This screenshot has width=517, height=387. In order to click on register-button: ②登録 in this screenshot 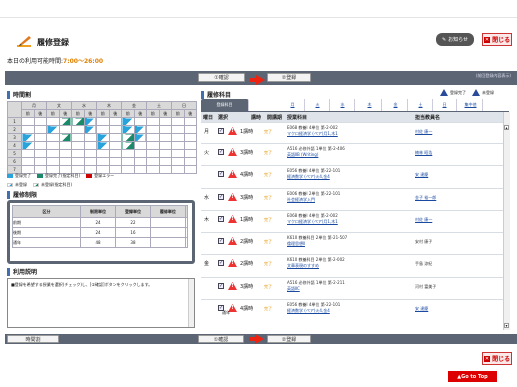, I will do `click(289, 77)`.